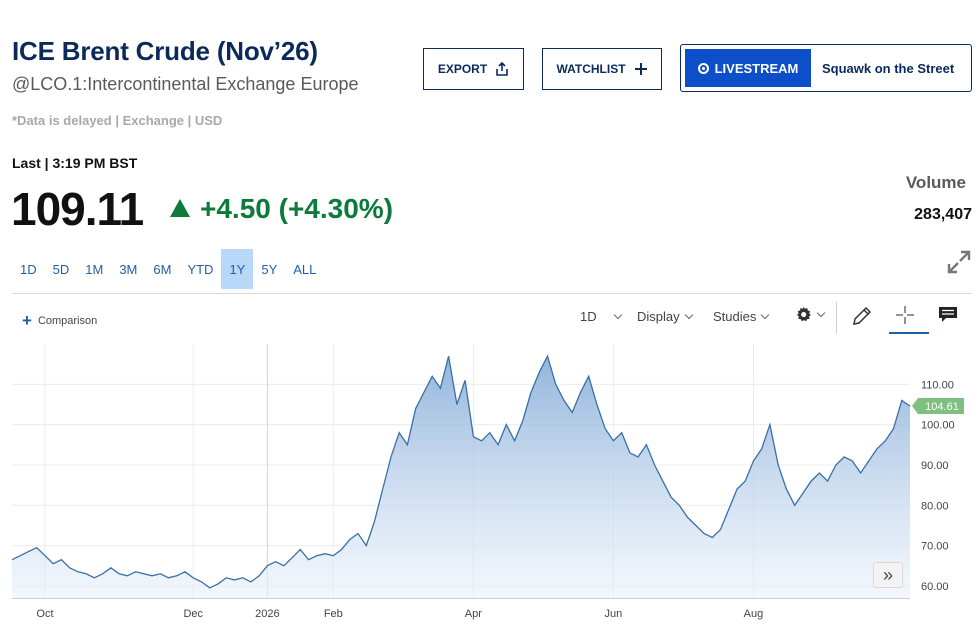 Image resolution: width=978 pixels, height=624 pixels. I want to click on livestream-button: LIVESTREAM, so click(748, 68).